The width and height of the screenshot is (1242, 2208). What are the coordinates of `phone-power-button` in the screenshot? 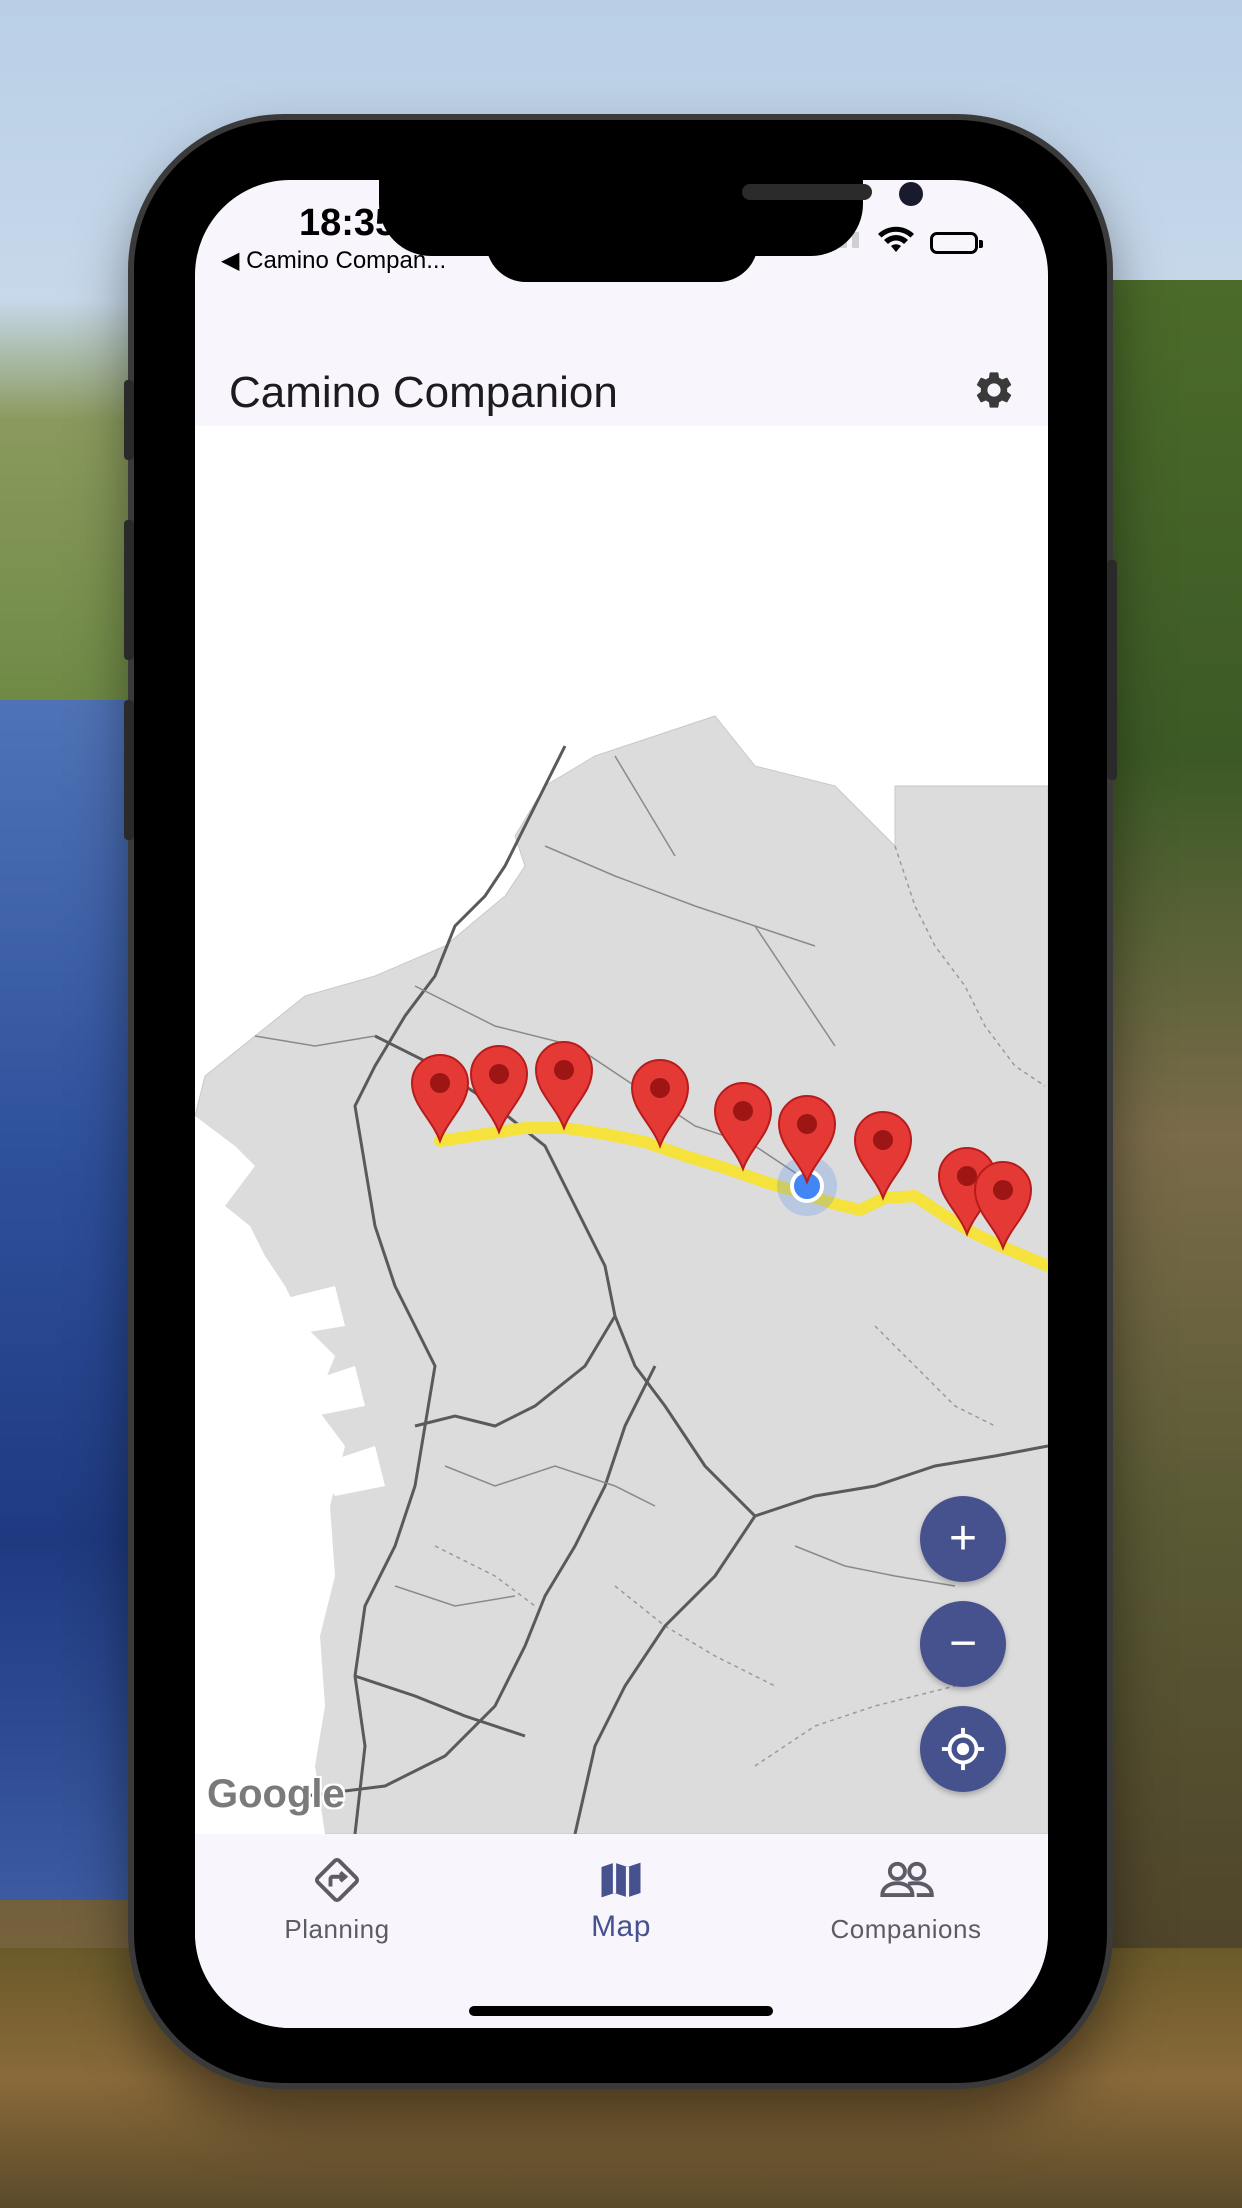 It's located at (1112, 670).